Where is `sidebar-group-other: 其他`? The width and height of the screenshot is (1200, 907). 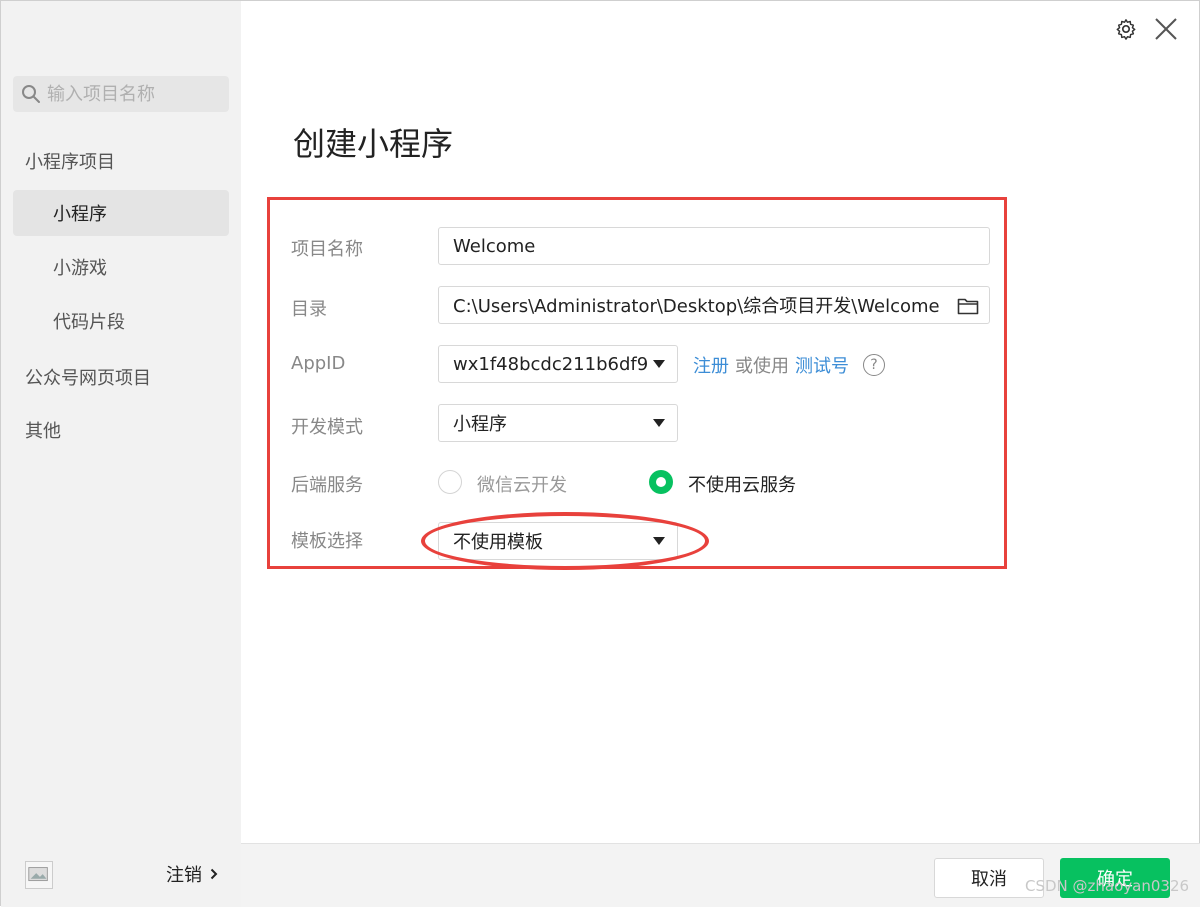
sidebar-group-other: 其他 is located at coordinates (43, 430).